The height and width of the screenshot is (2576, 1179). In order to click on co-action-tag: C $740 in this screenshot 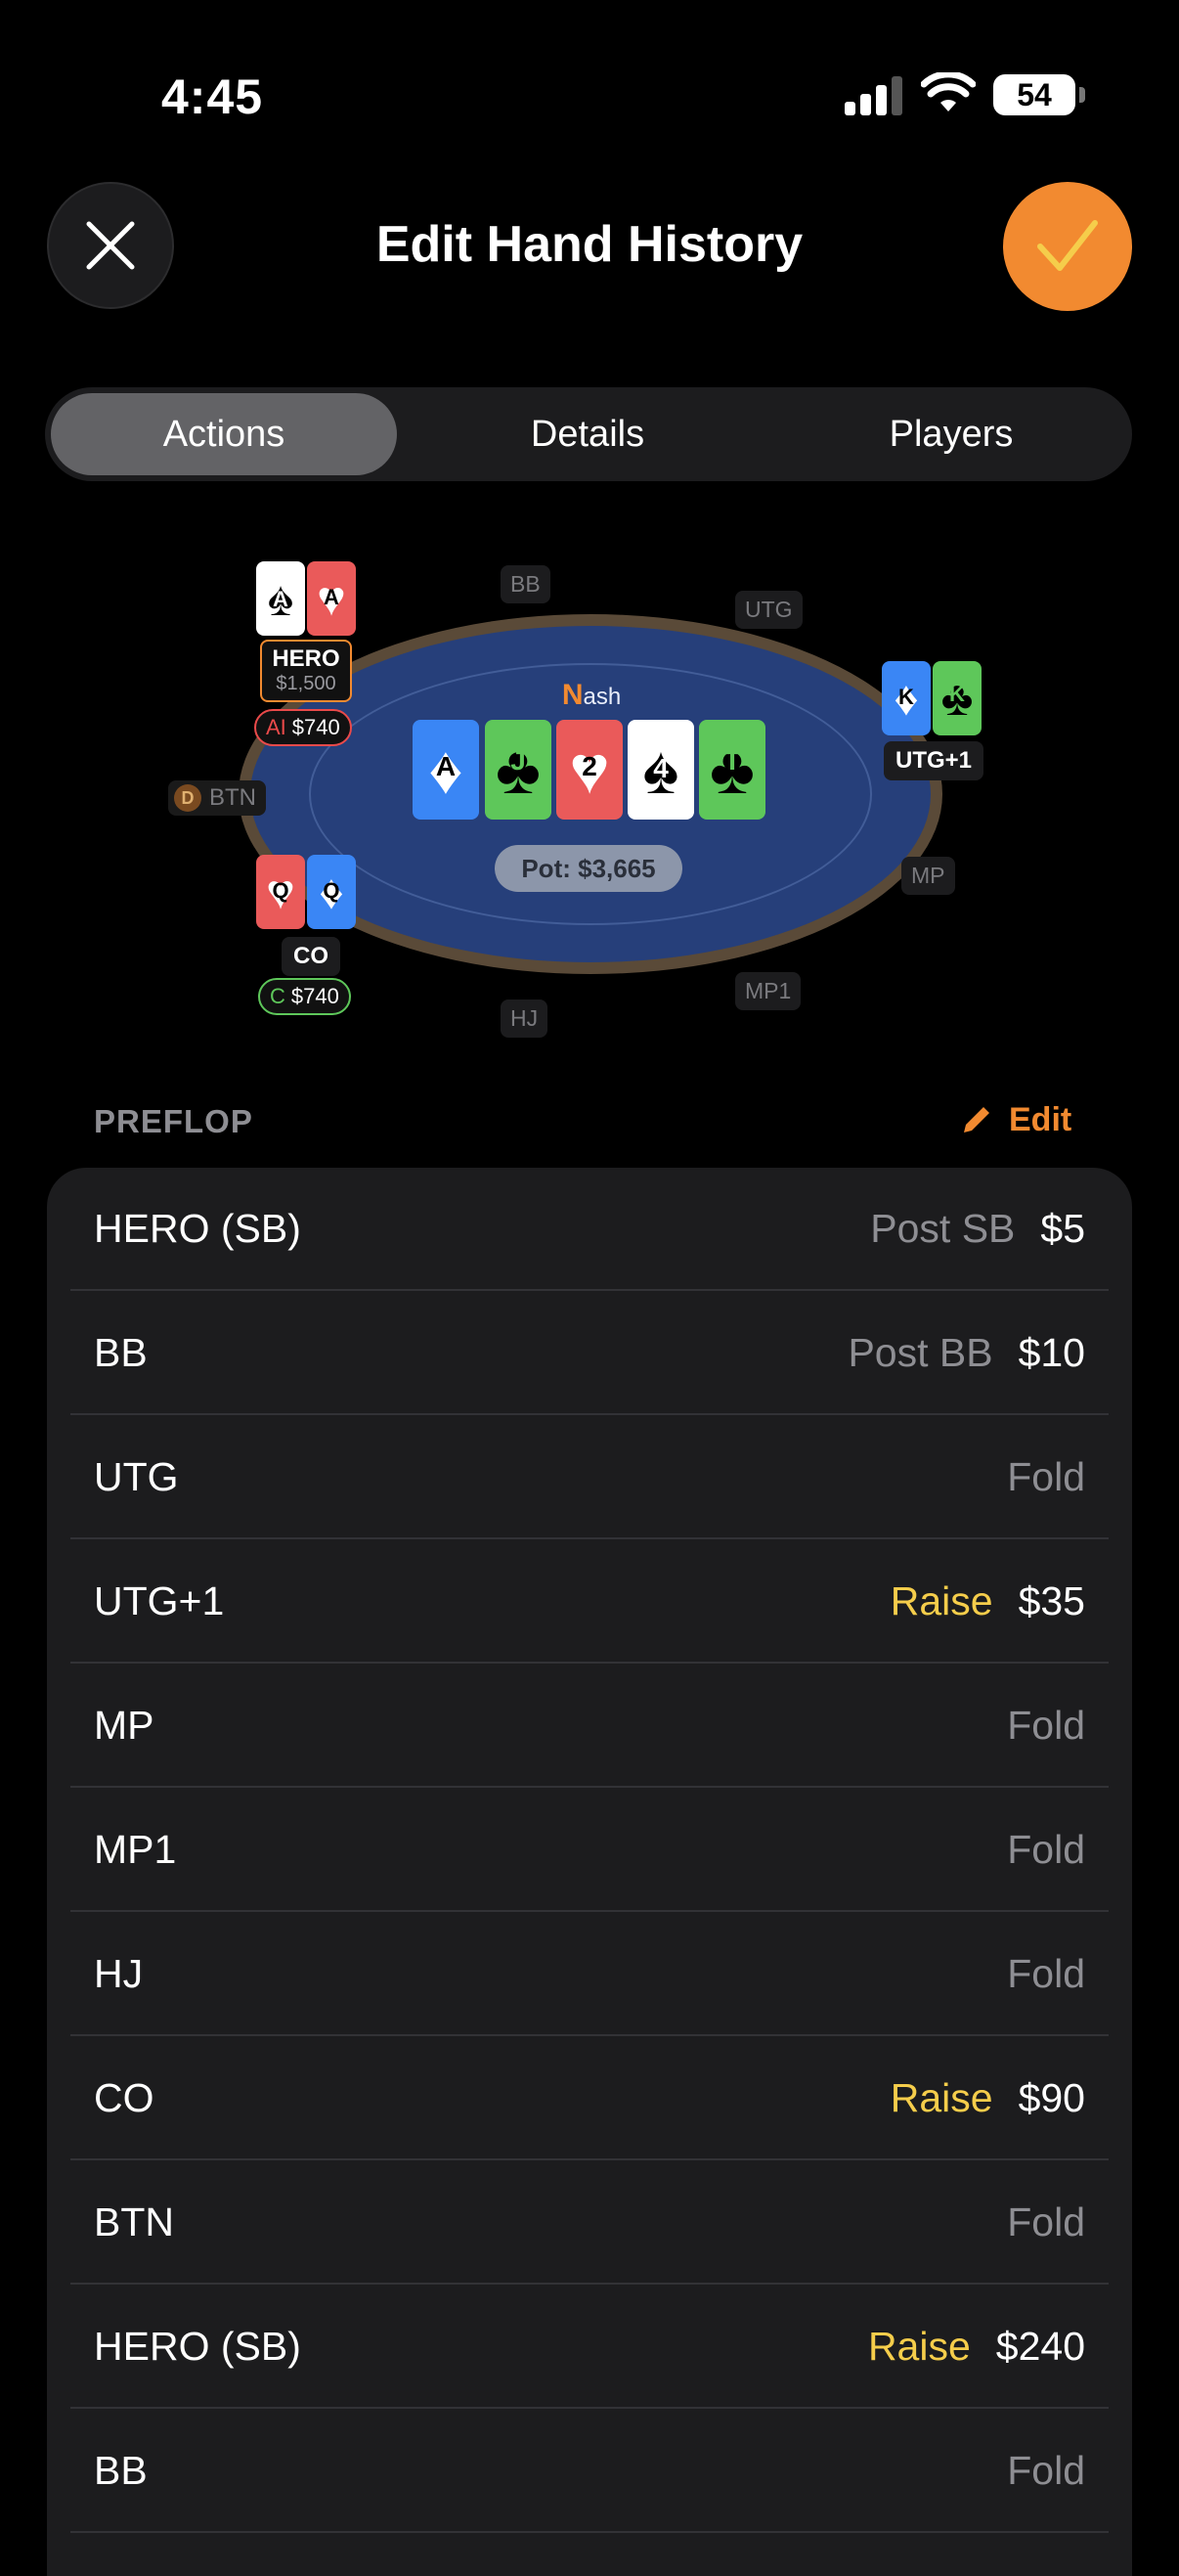, I will do `click(304, 996)`.